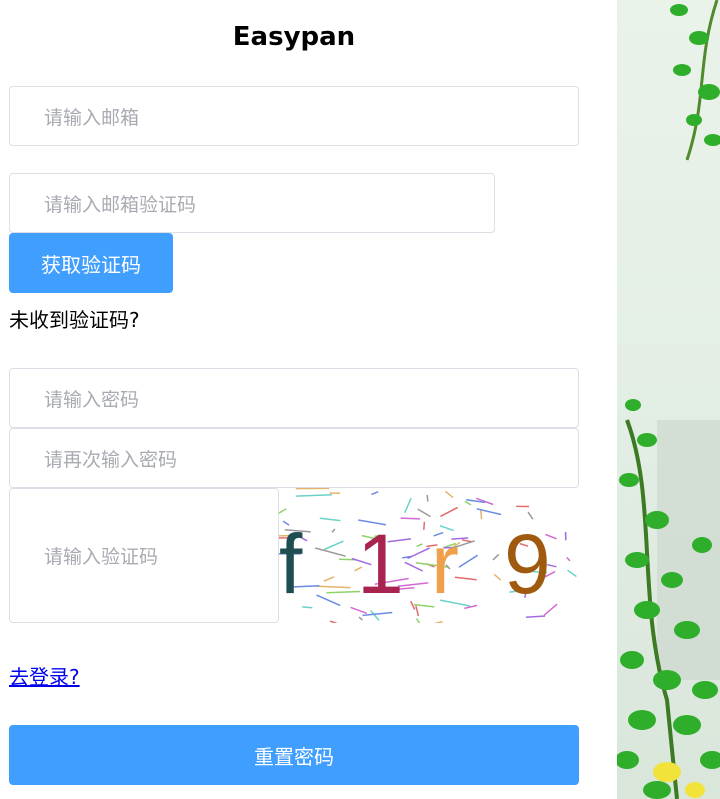 The image size is (720, 799). I want to click on password-repeat-input: 请再次输入密码, so click(294, 458).